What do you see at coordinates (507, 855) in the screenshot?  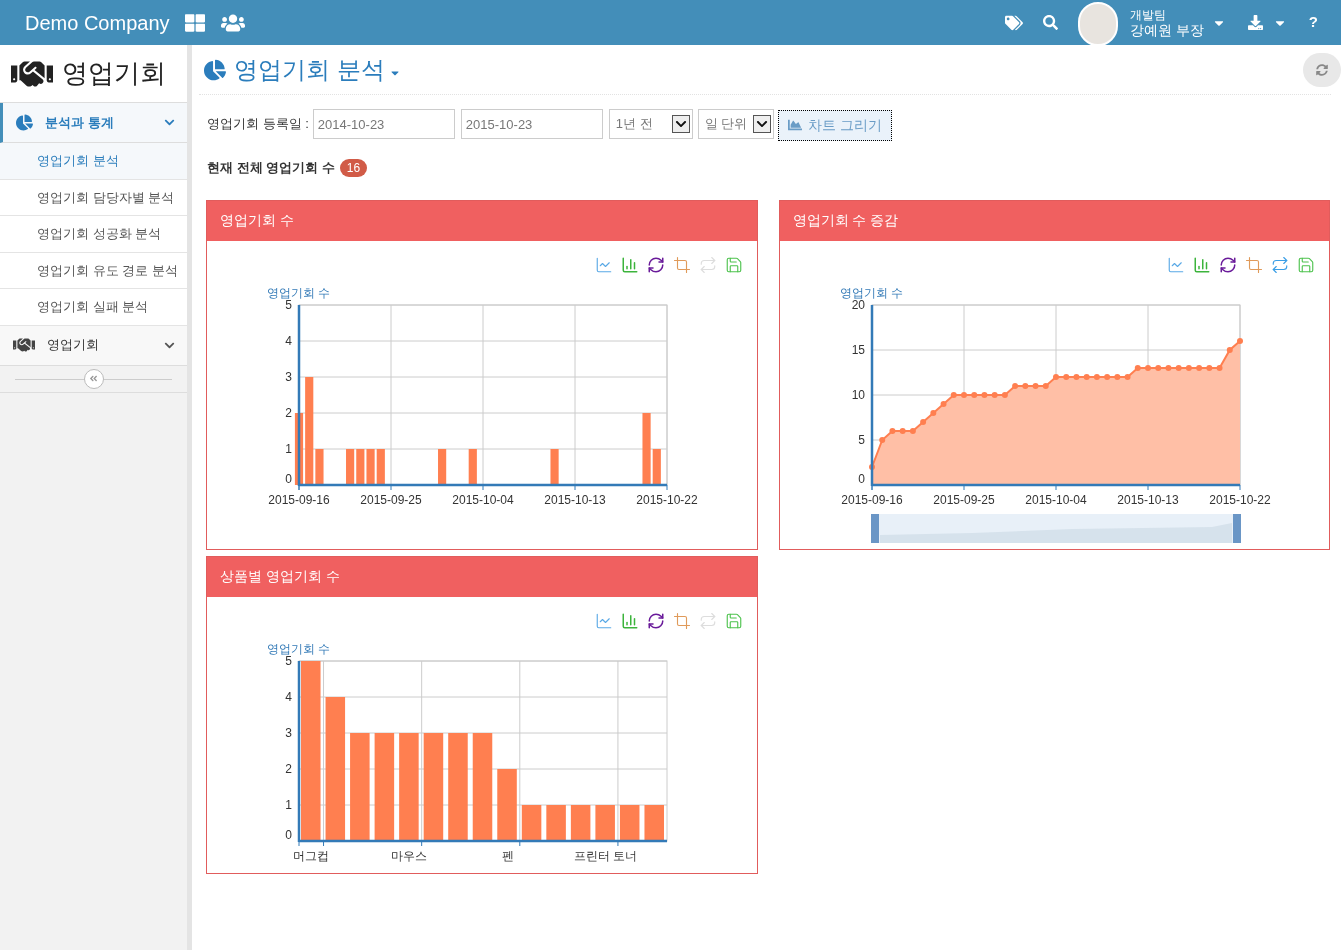 I see `x-tick-label: 펜` at bounding box center [507, 855].